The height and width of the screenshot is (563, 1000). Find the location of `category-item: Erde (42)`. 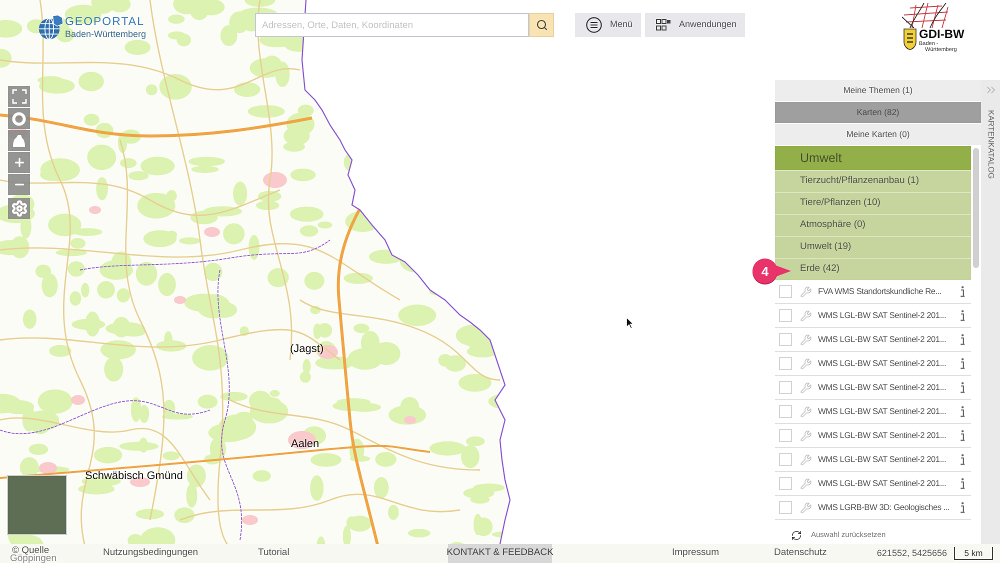

category-item: Erde (42) is located at coordinates (873, 269).